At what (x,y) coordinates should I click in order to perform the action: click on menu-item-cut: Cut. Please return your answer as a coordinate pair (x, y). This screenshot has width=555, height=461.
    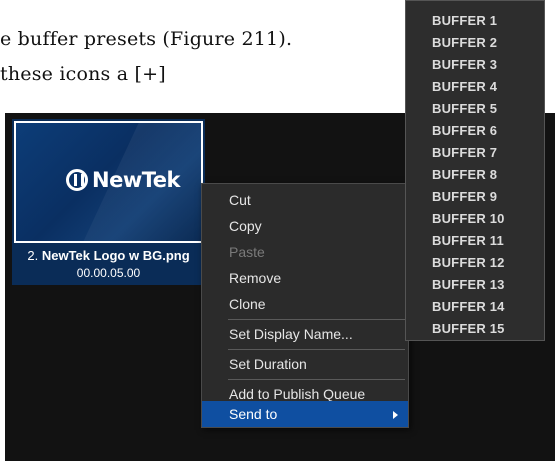
    Looking at the image, I should click on (305, 200).